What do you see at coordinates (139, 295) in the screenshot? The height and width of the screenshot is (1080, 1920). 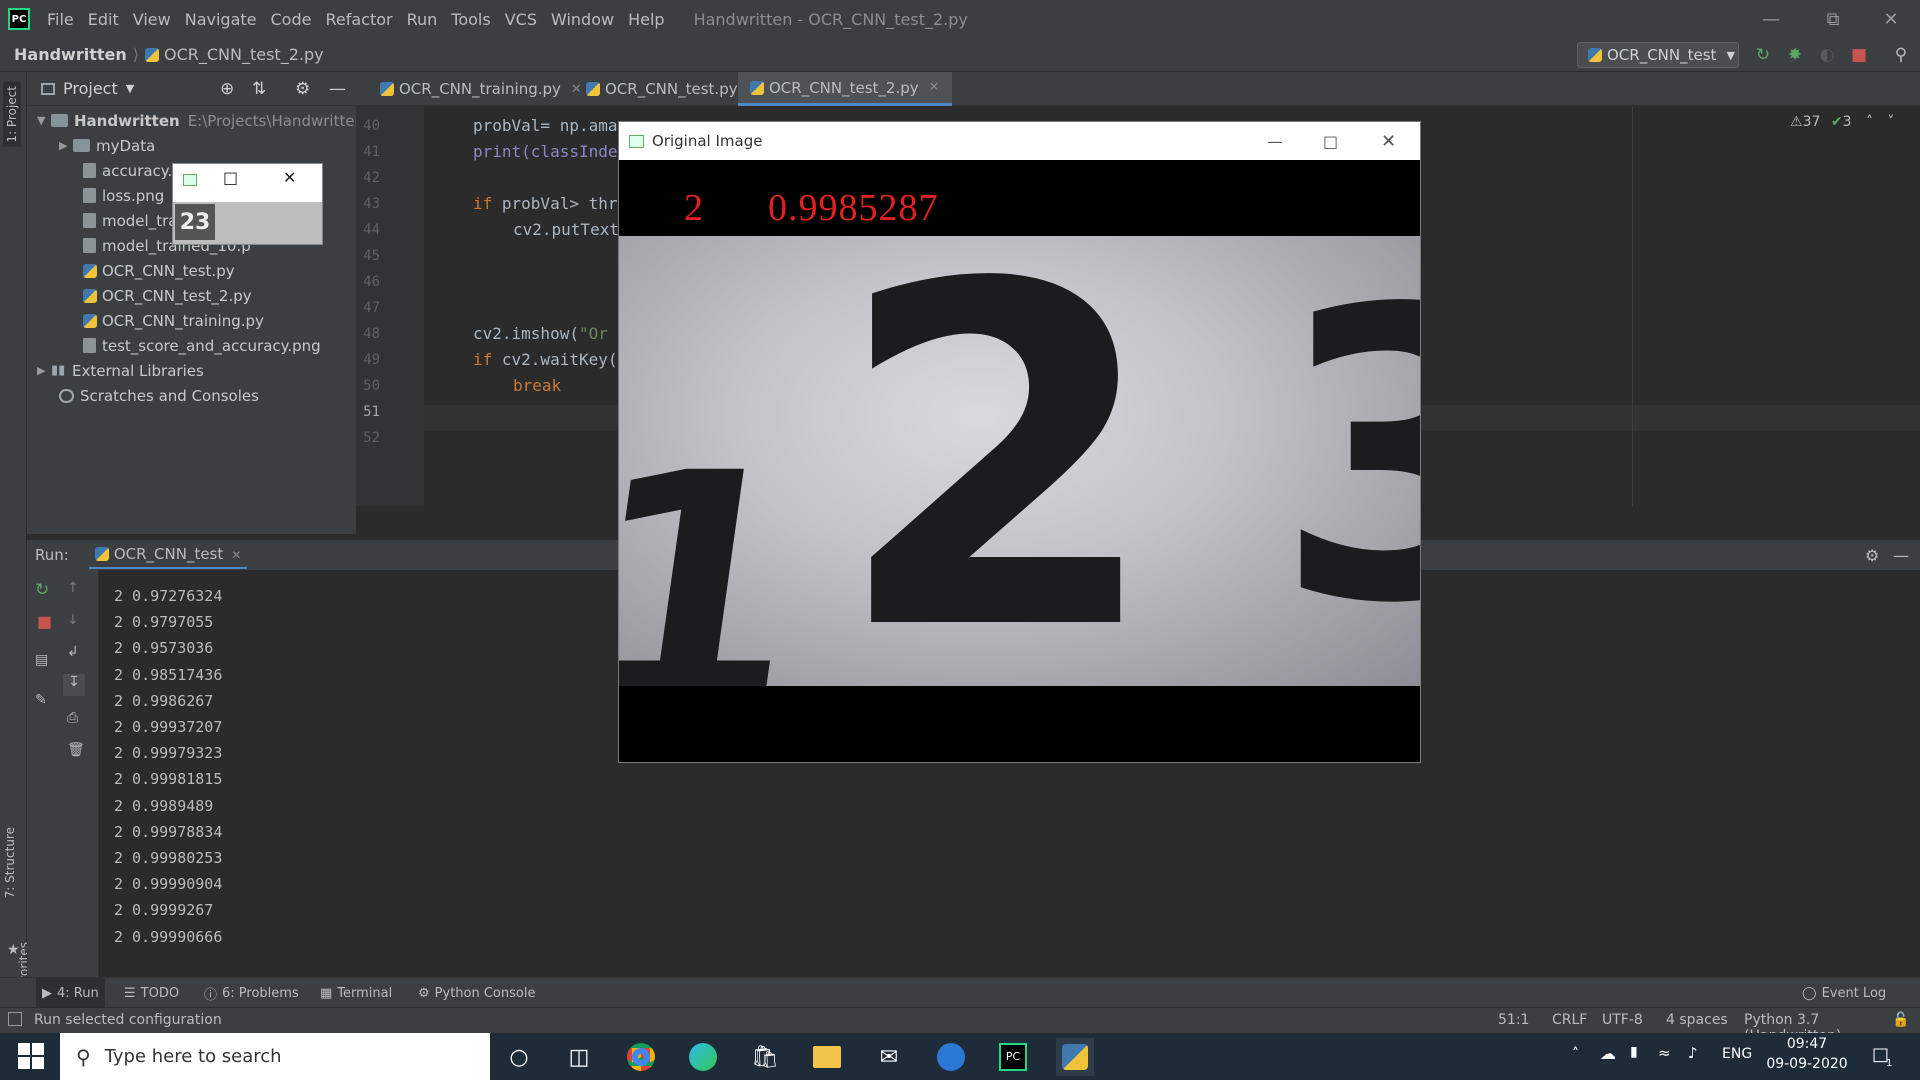 I see `tree-item: OCR_CNN_test_2.py` at bounding box center [139, 295].